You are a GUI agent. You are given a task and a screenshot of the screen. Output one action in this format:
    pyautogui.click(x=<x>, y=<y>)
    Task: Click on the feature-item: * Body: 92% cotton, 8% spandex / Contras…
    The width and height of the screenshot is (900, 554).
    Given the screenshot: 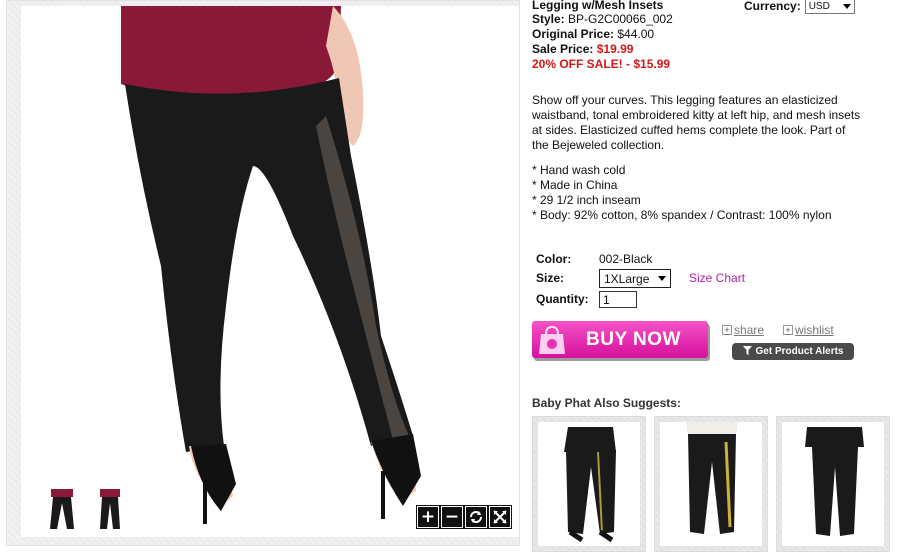 What is the action you would take?
    pyautogui.click(x=682, y=215)
    